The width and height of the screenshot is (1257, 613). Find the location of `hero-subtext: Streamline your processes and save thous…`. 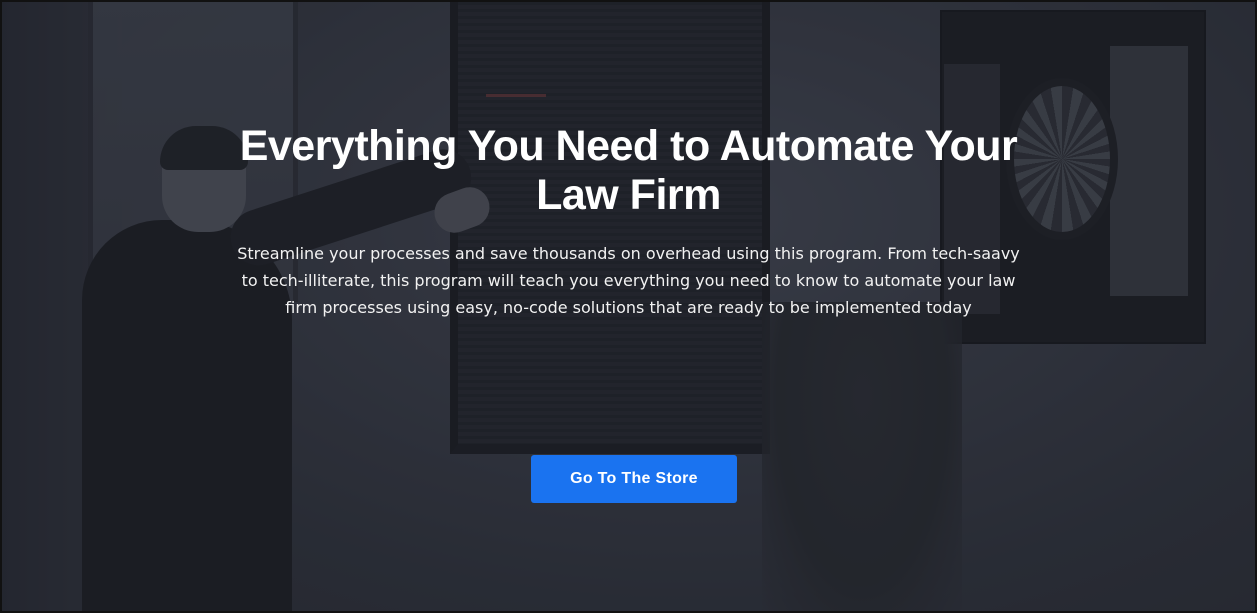

hero-subtext: Streamline your processes and save thous… is located at coordinates (628, 280).